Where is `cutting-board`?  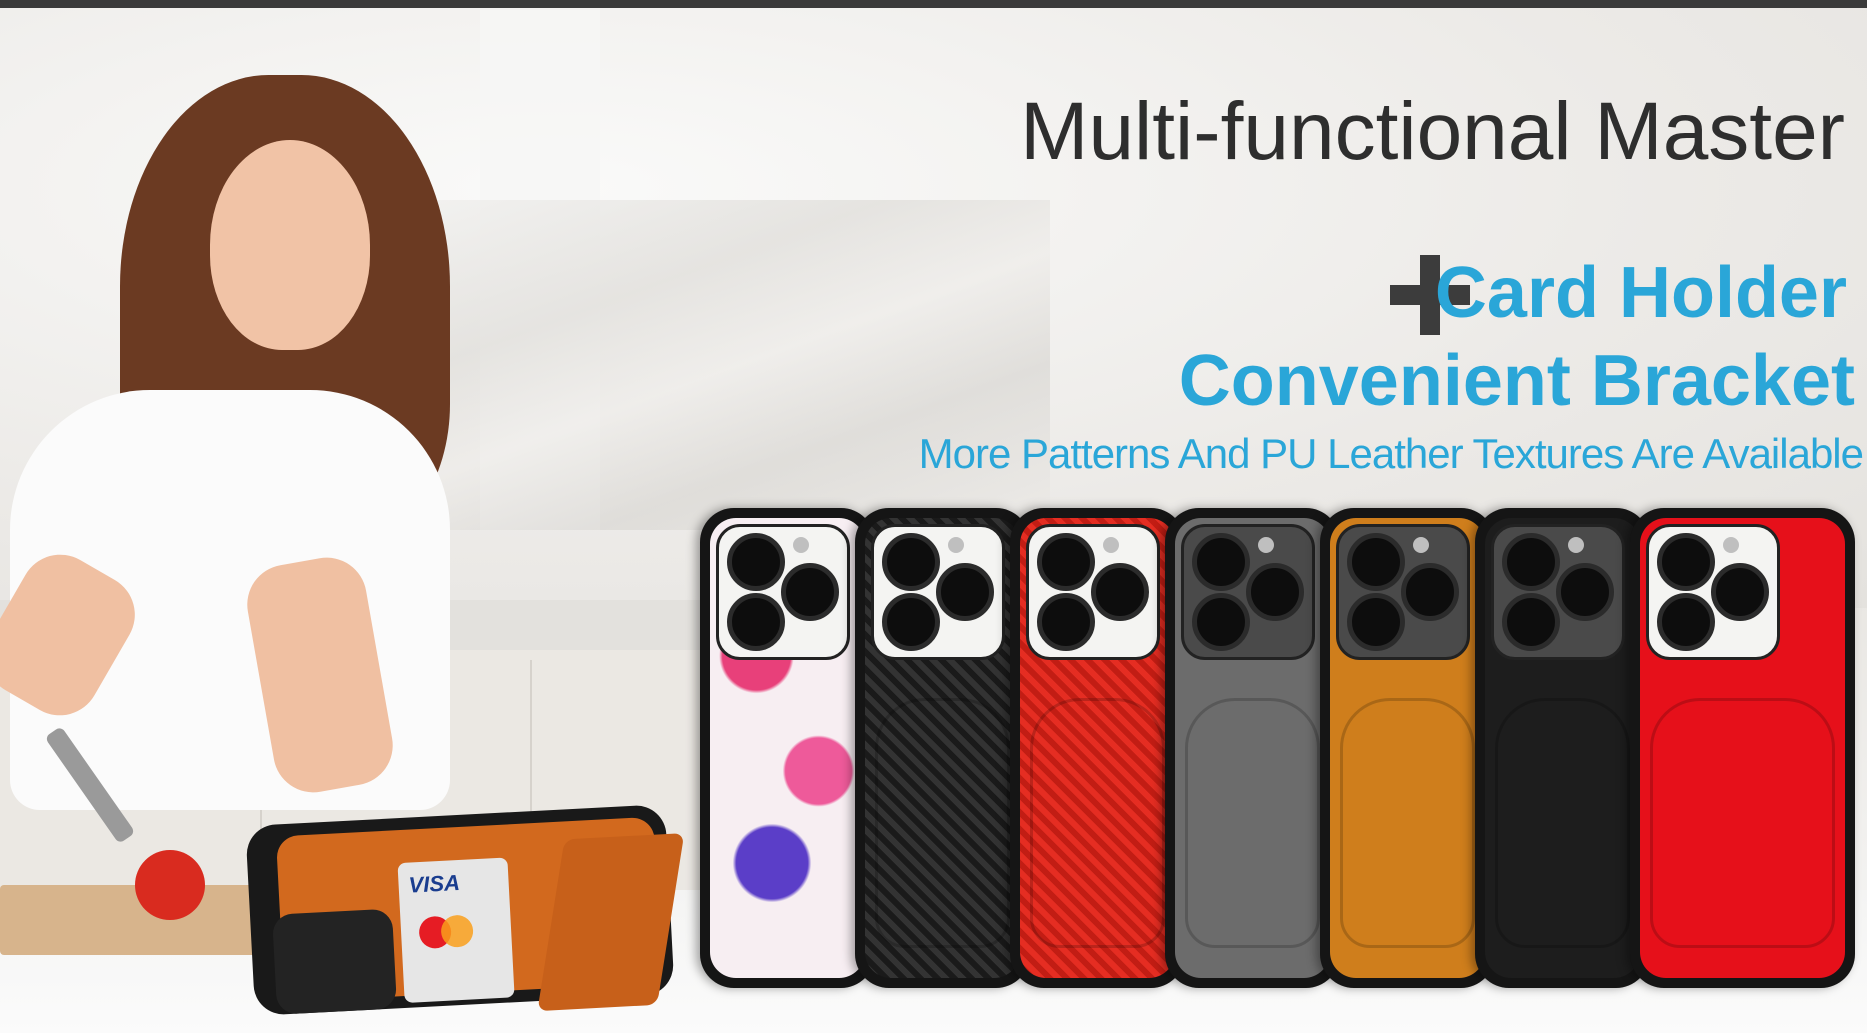 cutting-board is located at coordinates (130, 920).